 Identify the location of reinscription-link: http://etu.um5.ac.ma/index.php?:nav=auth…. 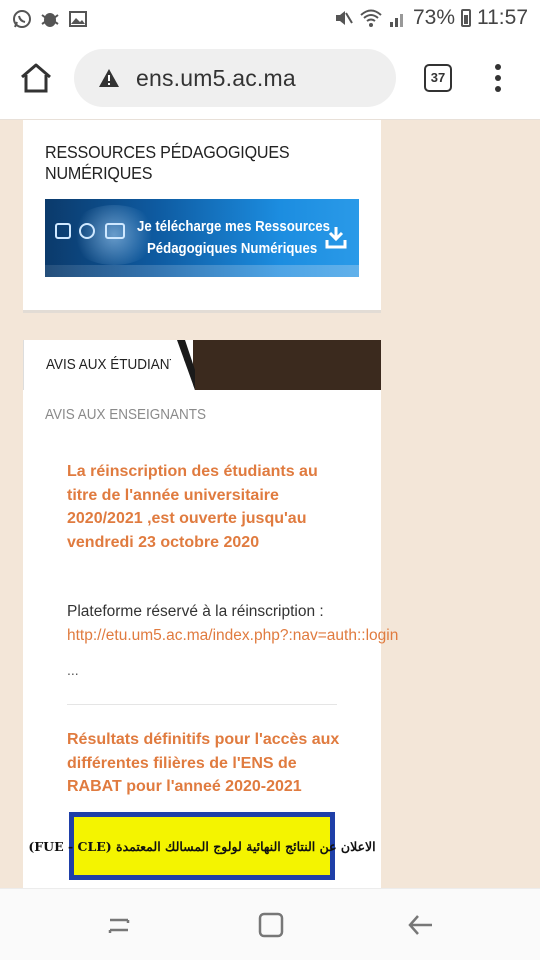
(232, 636).